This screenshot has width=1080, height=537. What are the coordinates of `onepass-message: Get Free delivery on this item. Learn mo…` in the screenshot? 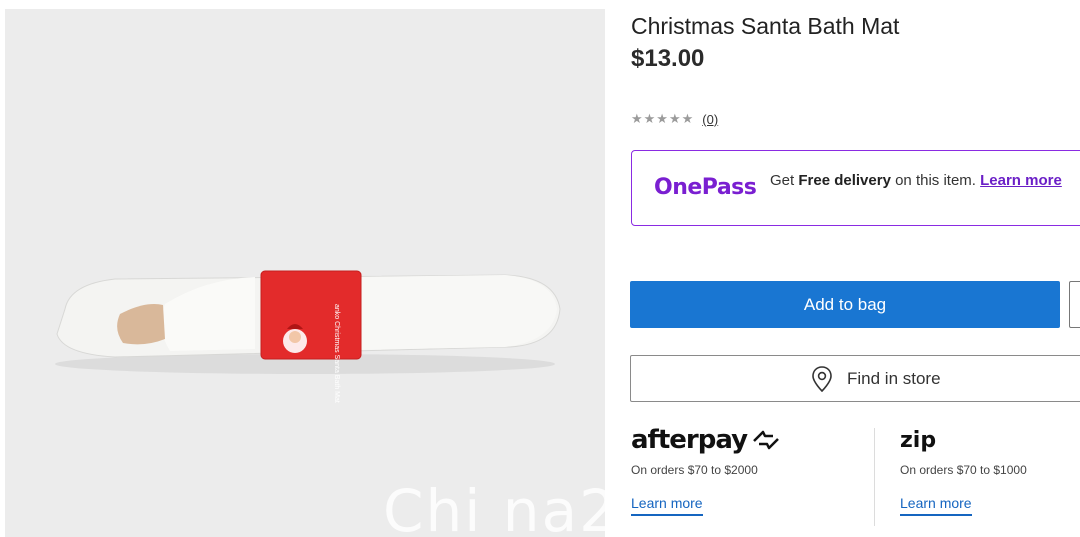 It's located at (925, 180).